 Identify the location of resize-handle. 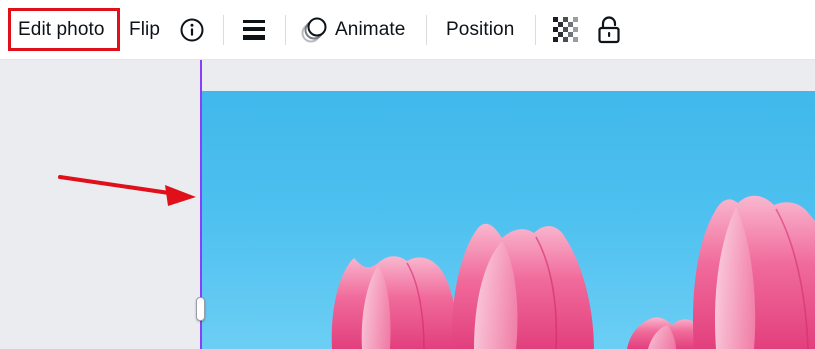
(200, 309).